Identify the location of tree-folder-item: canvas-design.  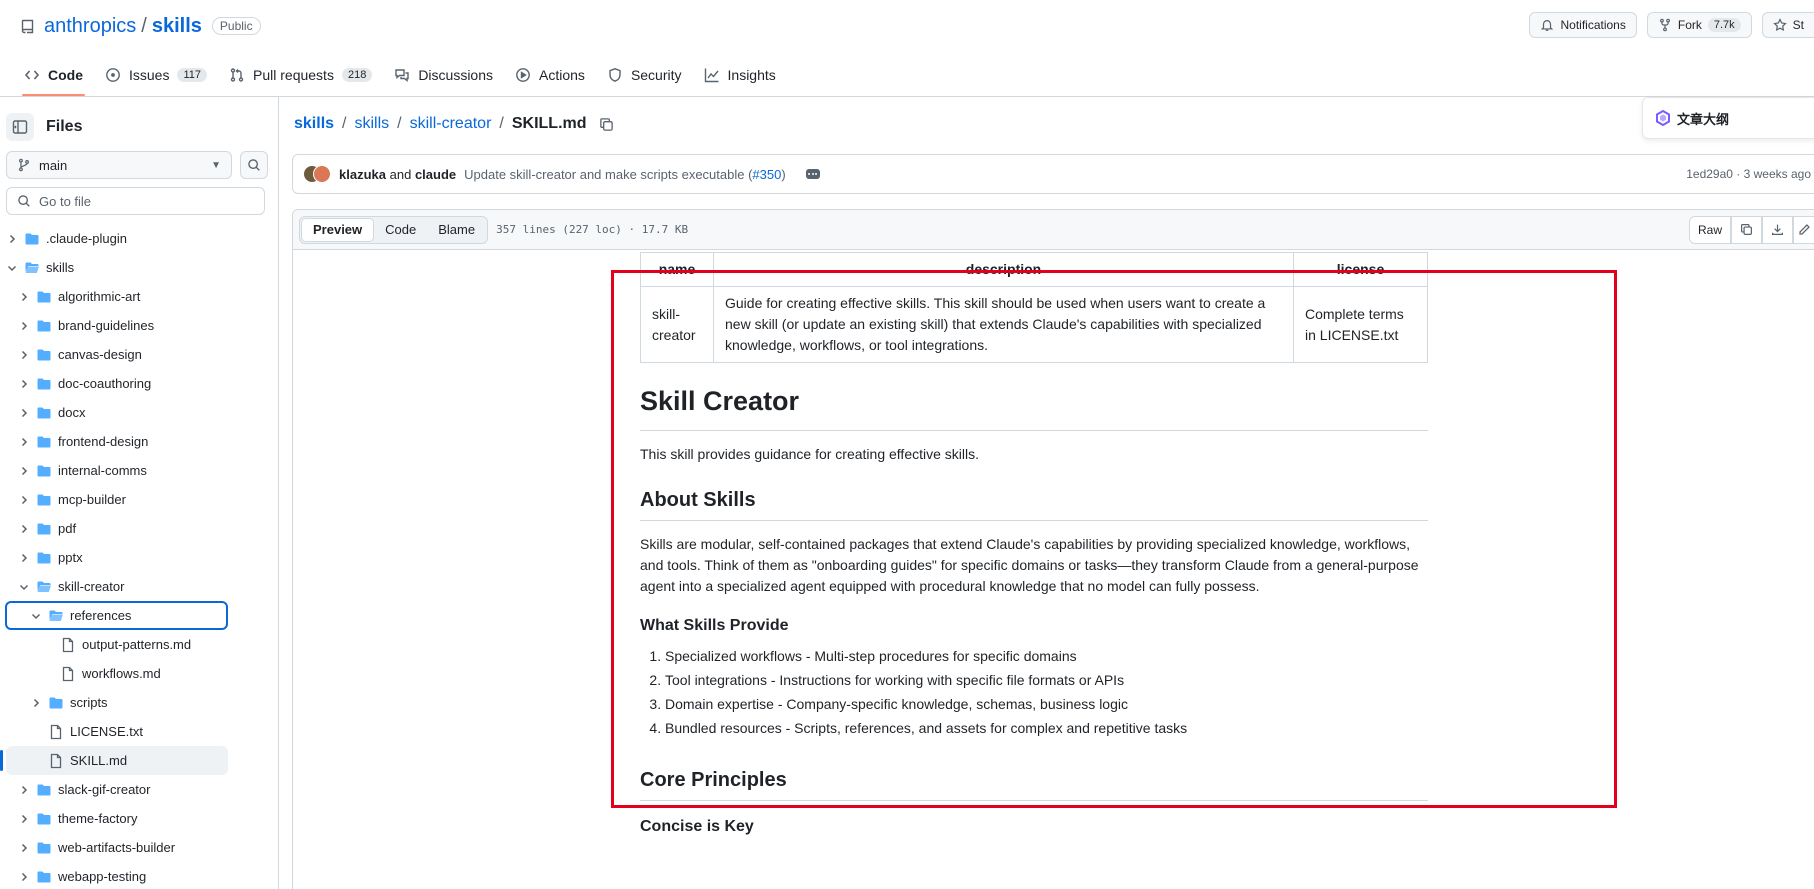
(139, 354).